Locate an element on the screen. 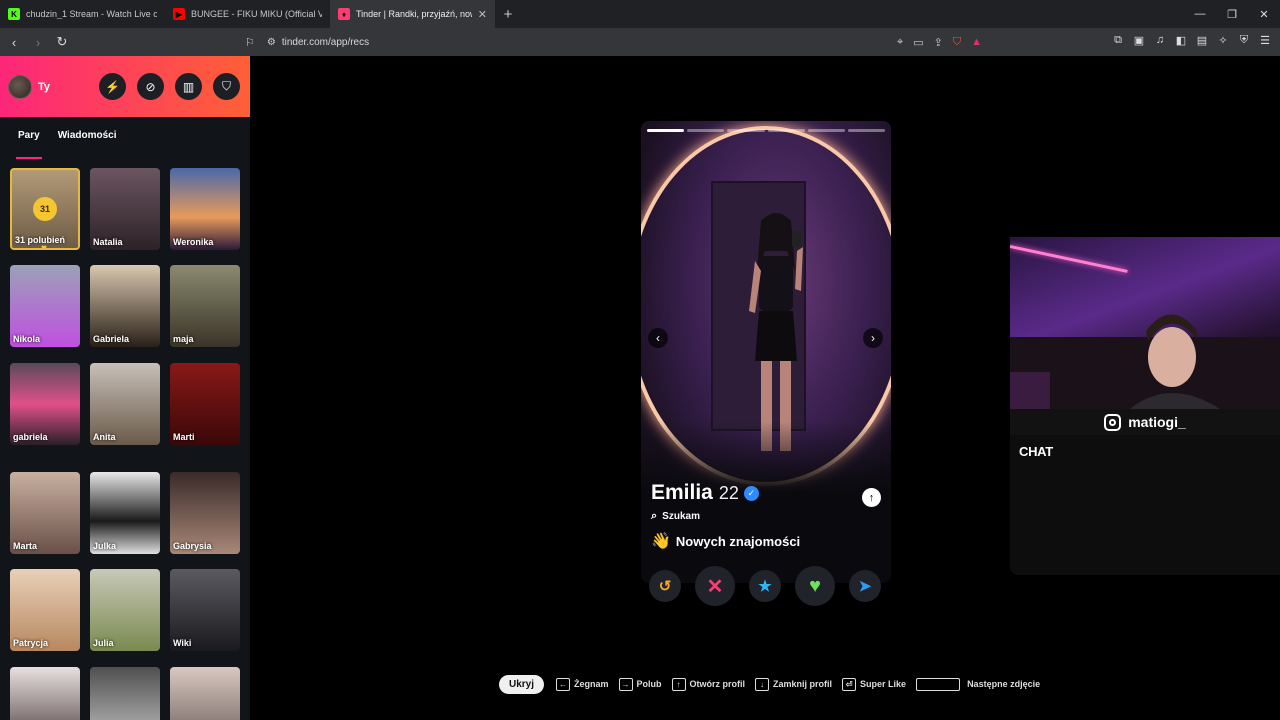  browser-tab: ♦ Tinder | Randki, przyjaźń, nowe z ✕ is located at coordinates (412, 14).